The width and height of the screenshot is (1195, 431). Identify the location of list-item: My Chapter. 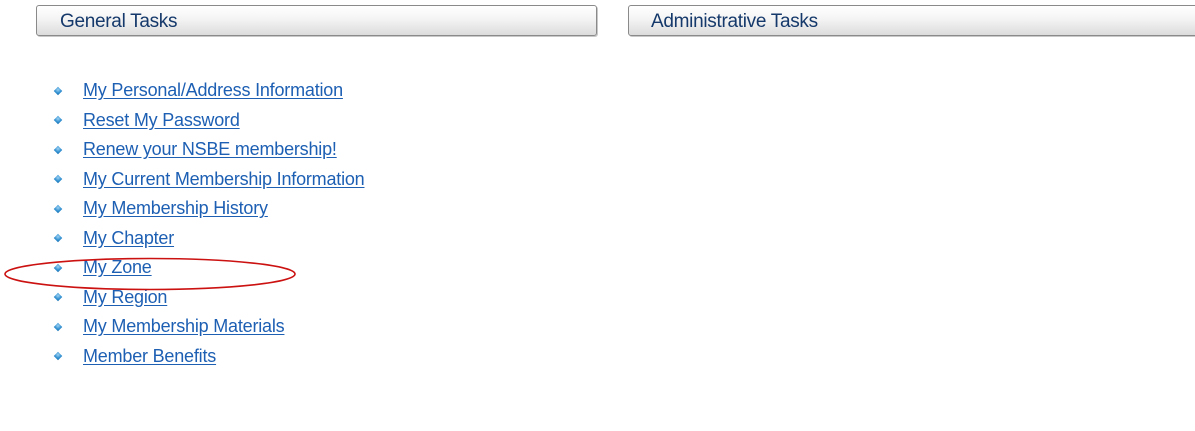
(209, 239).